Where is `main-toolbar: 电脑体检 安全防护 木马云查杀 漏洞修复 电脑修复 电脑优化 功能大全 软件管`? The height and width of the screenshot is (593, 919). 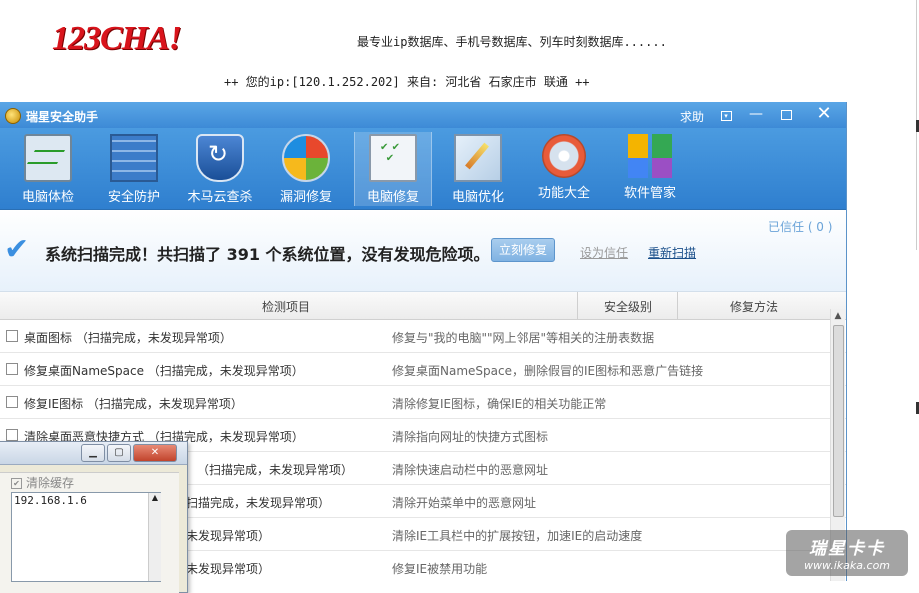 main-toolbar: 电脑体检 安全防护 木马云查杀 漏洞修复 电脑修复 电脑优化 功能大全 软件管 is located at coordinates (423, 169).